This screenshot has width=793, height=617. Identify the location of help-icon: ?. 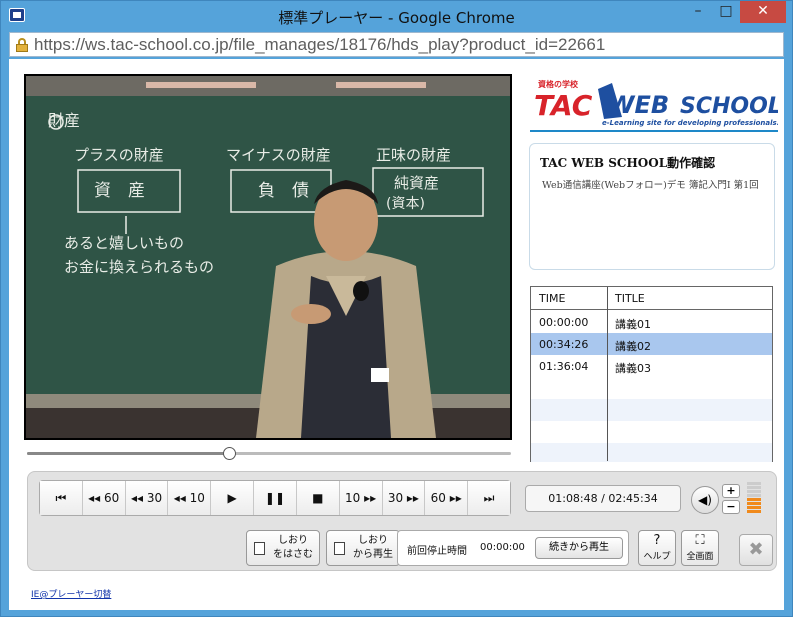
(657, 540).